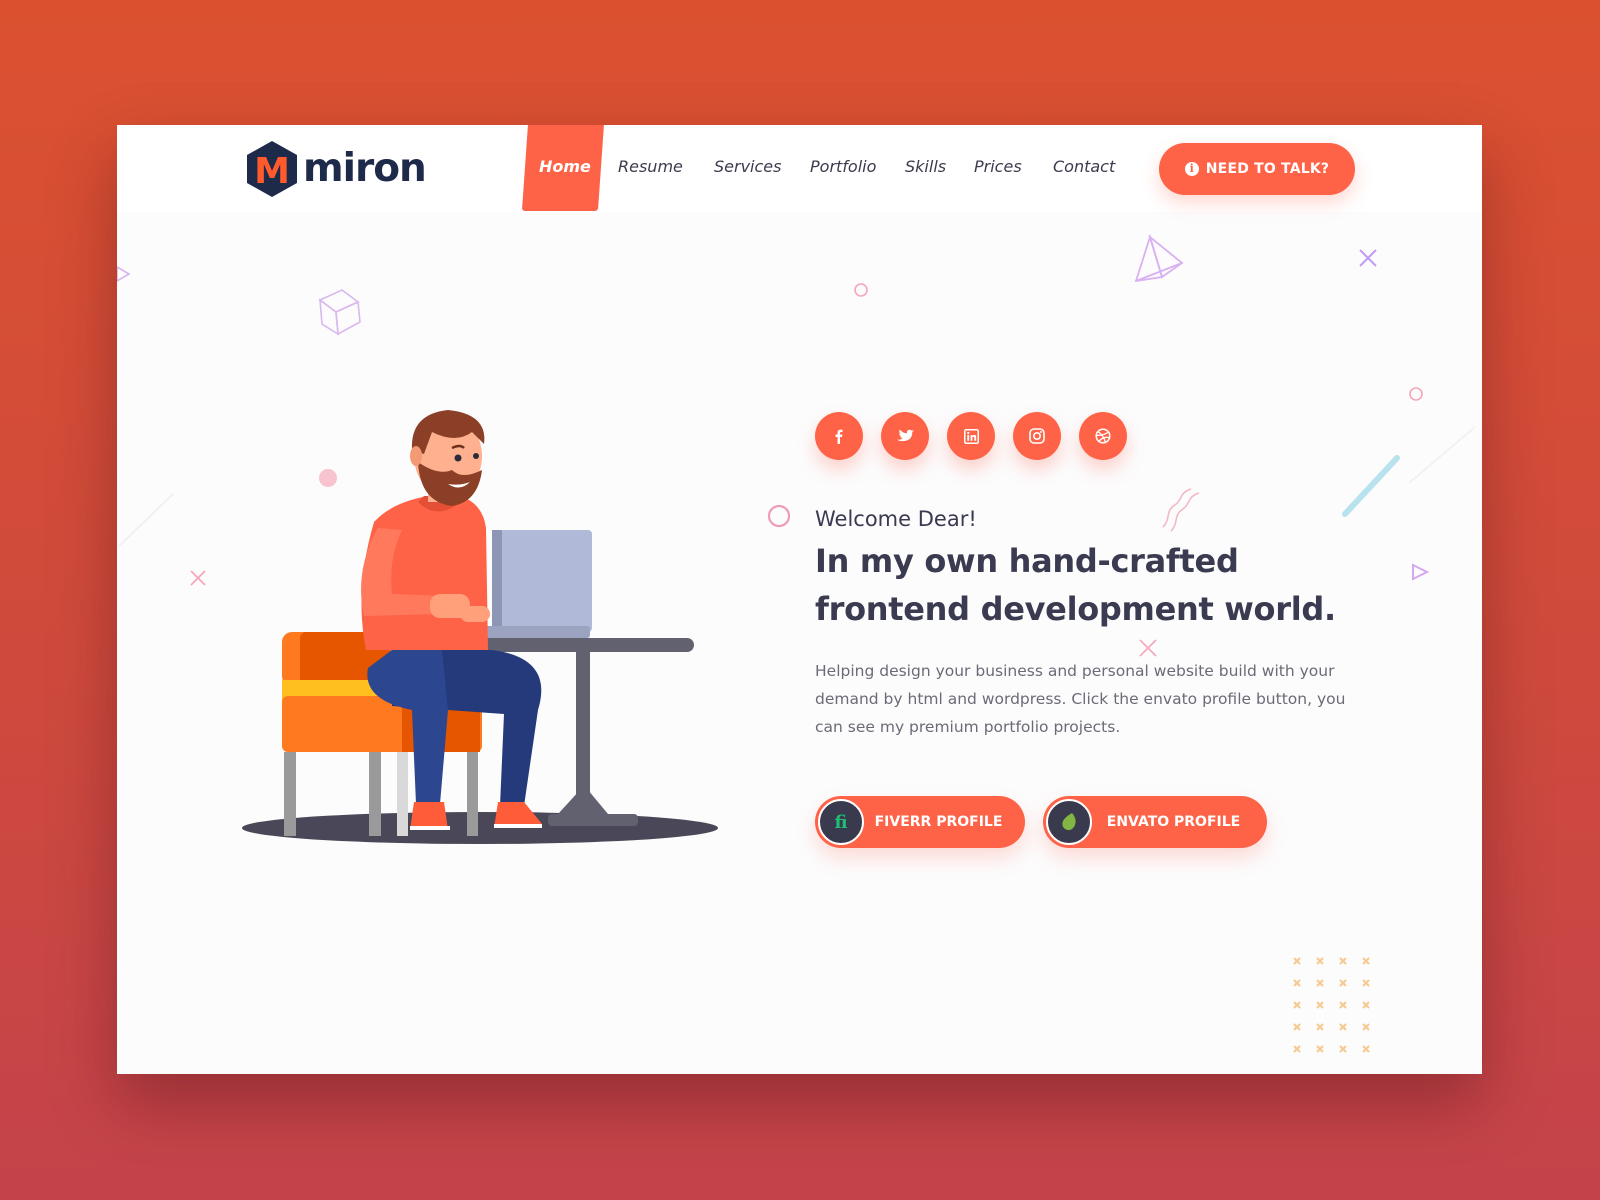  I want to click on envato-leaf-icon, so click(1069, 822).